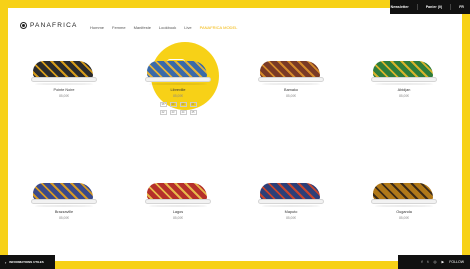 The height and width of the screenshot is (269, 470). What do you see at coordinates (178, 212) in the screenshot?
I see `product-name: Lagos` at bounding box center [178, 212].